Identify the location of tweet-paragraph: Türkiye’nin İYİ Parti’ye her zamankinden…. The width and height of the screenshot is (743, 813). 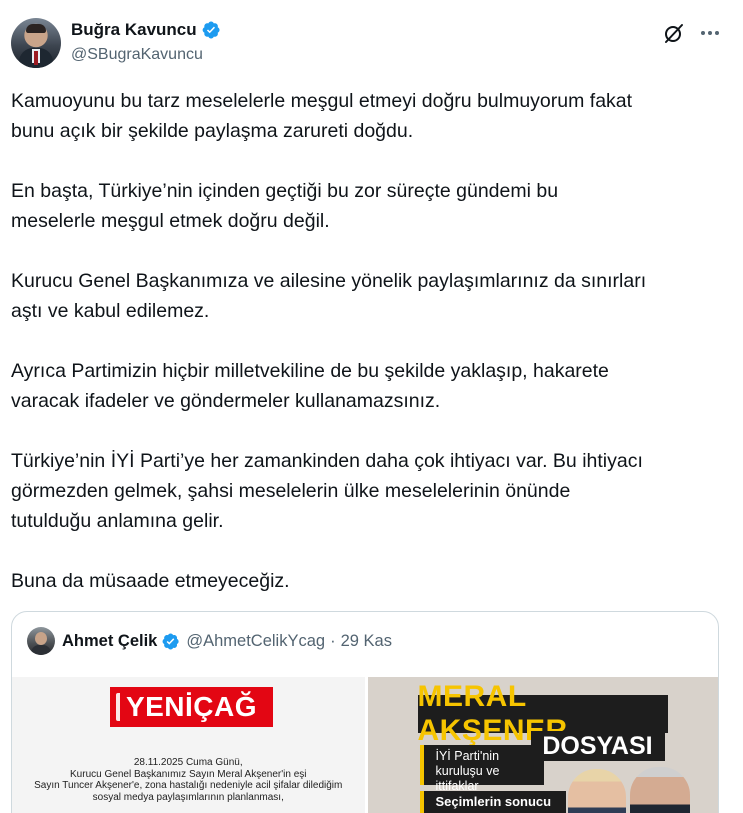
(327, 491).